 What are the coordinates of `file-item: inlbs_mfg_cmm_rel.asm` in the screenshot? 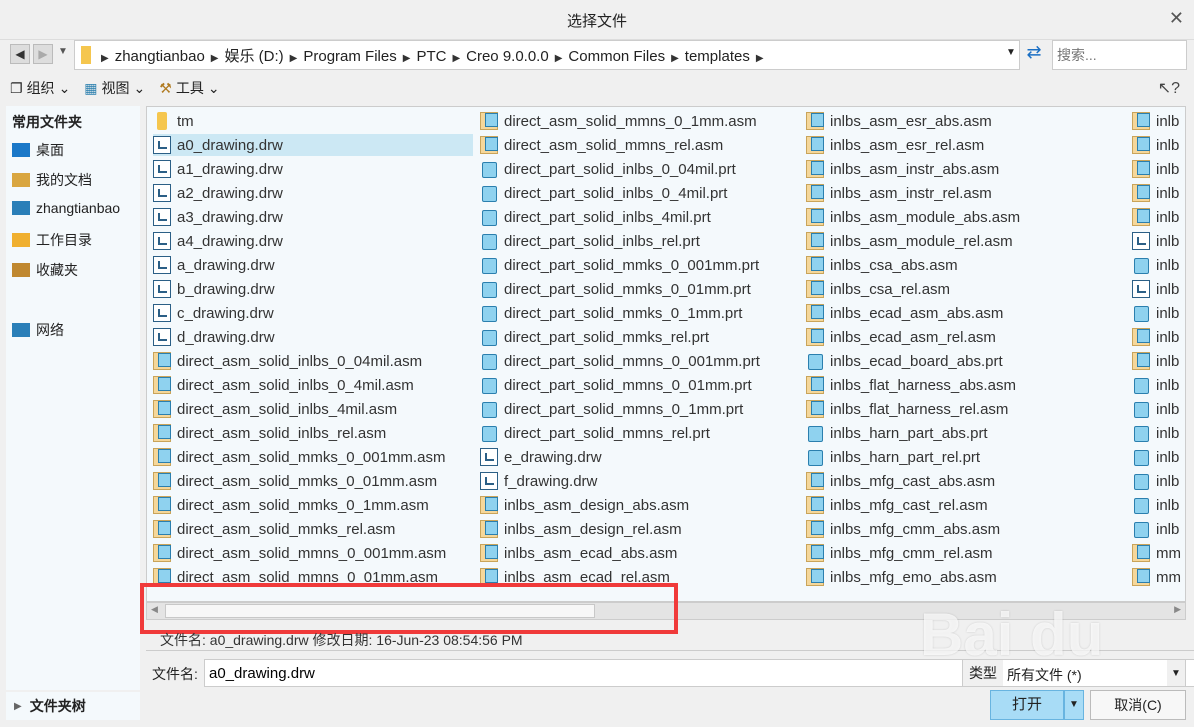 It's located at (961, 553).